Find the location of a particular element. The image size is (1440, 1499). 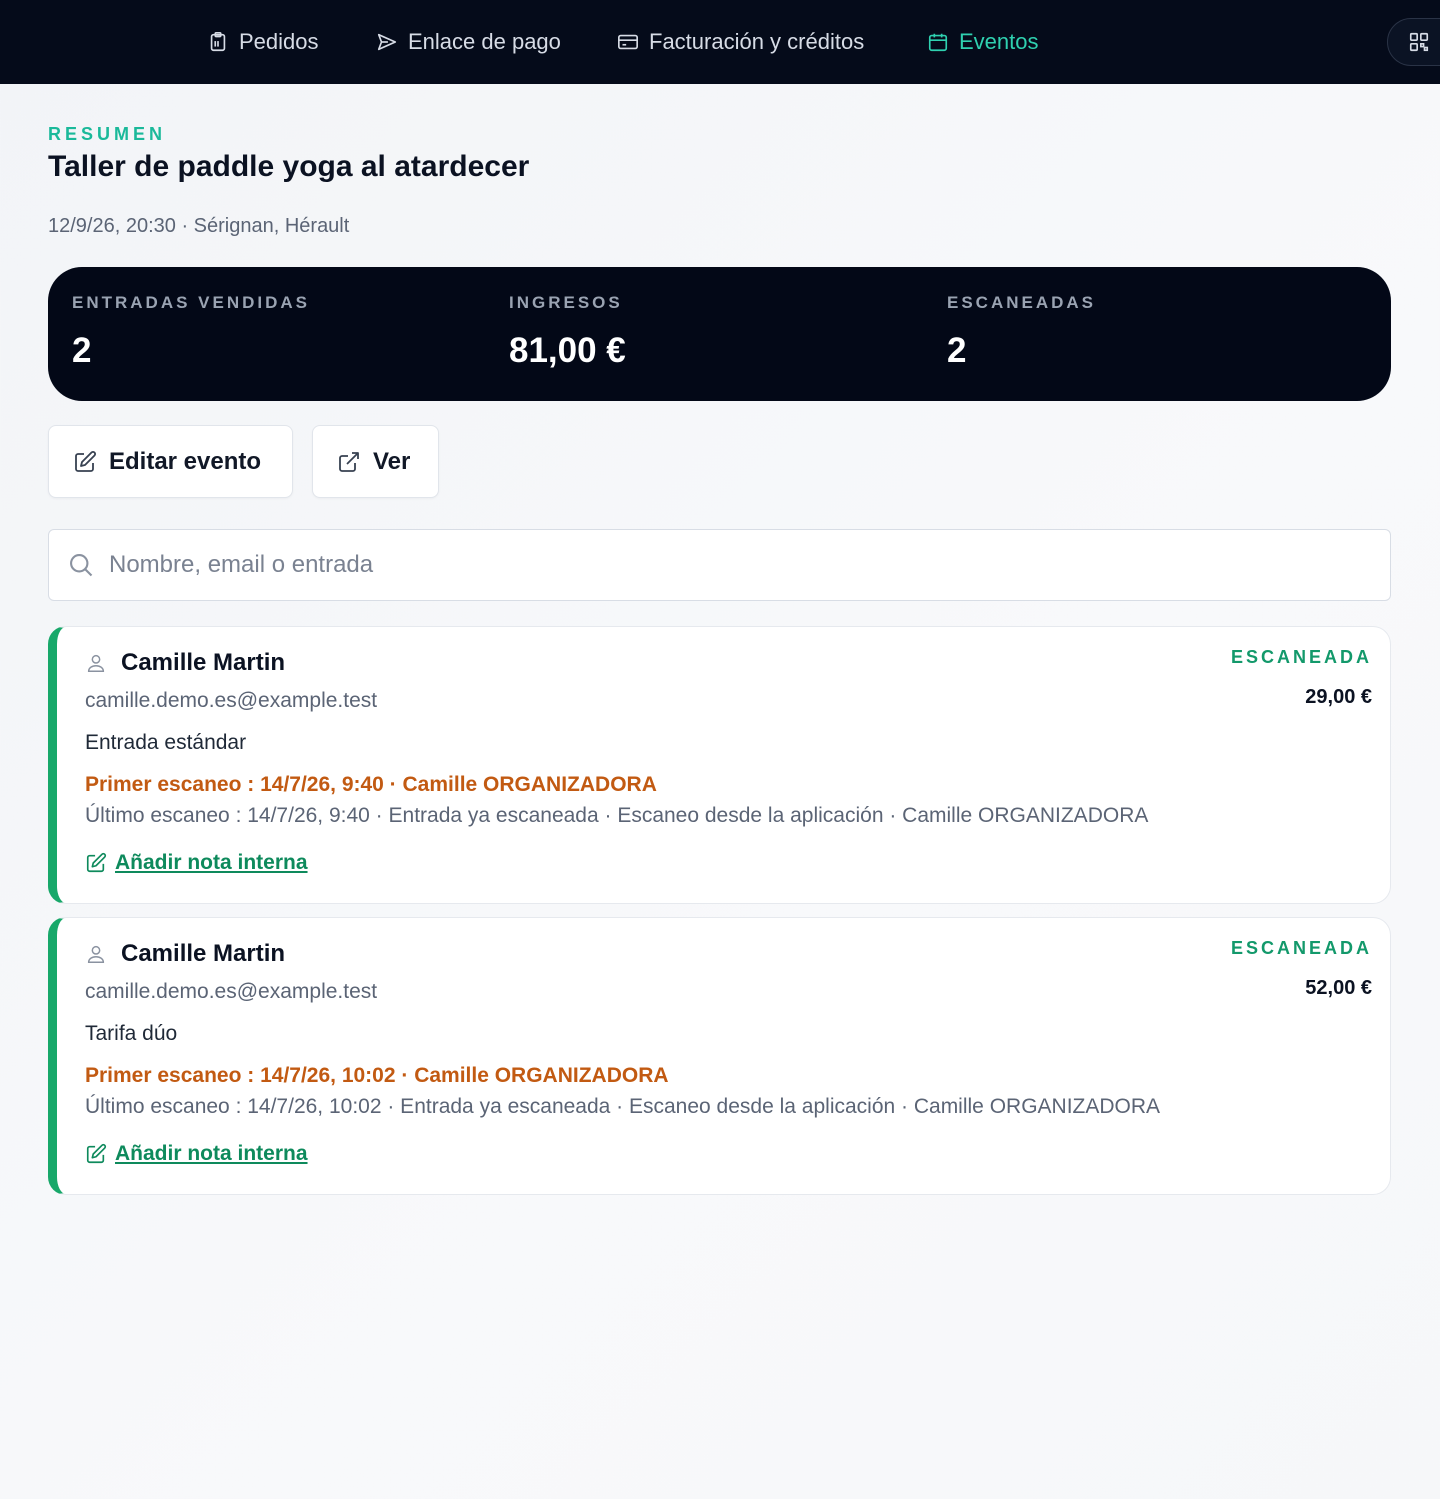

edit-event-button: Editar evento is located at coordinates (170, 461).